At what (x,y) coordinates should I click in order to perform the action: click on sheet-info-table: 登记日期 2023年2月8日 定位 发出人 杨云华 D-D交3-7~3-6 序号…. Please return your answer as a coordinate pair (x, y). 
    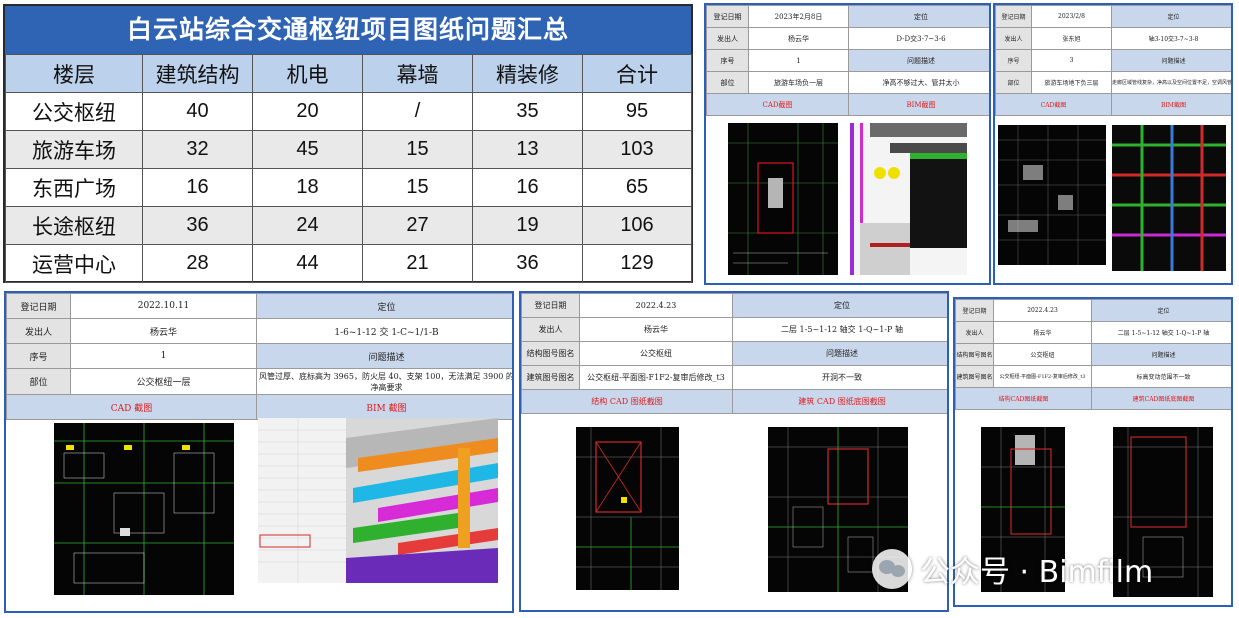
    Looking at the image, I should click on (847, 60).